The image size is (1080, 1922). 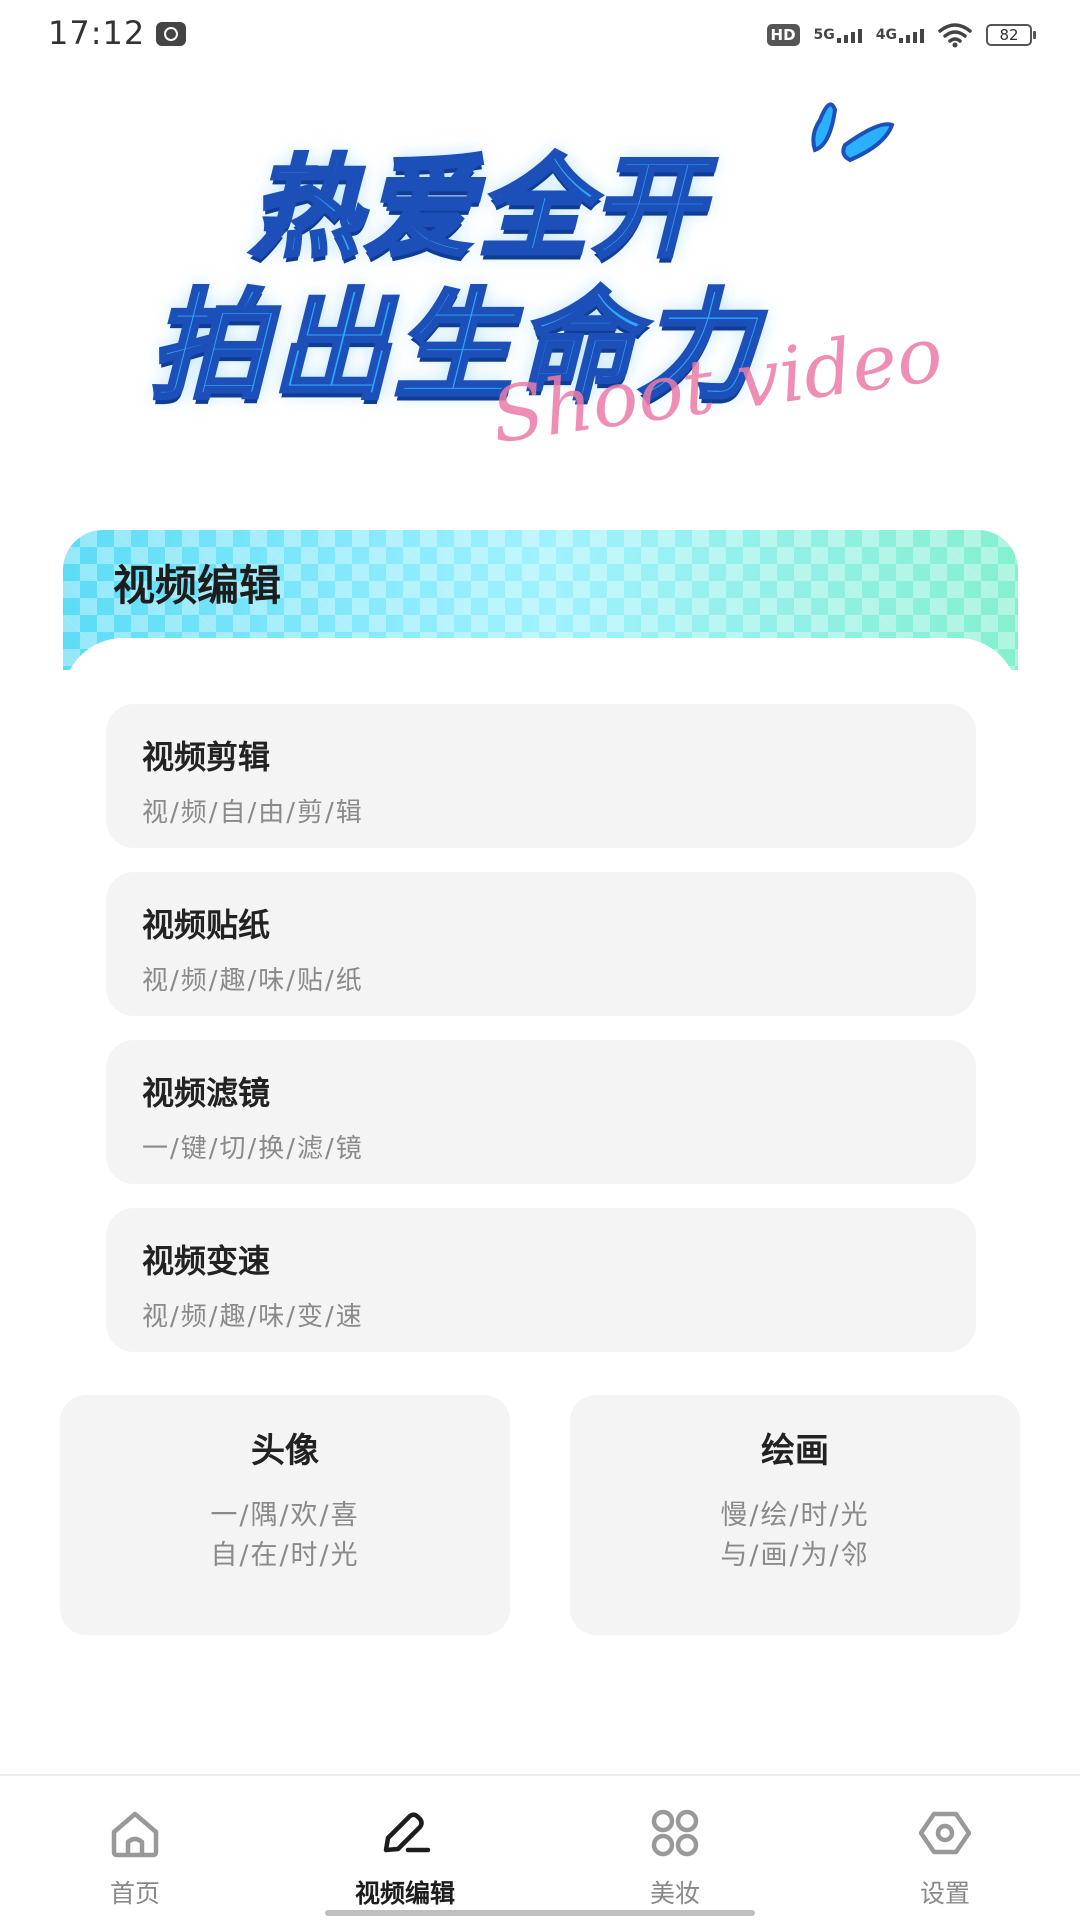 What do you see at coordinates (404, 1893) in the screenshot?
I see `nav-label: 视频编辑` at bounding box center [404, 1893].